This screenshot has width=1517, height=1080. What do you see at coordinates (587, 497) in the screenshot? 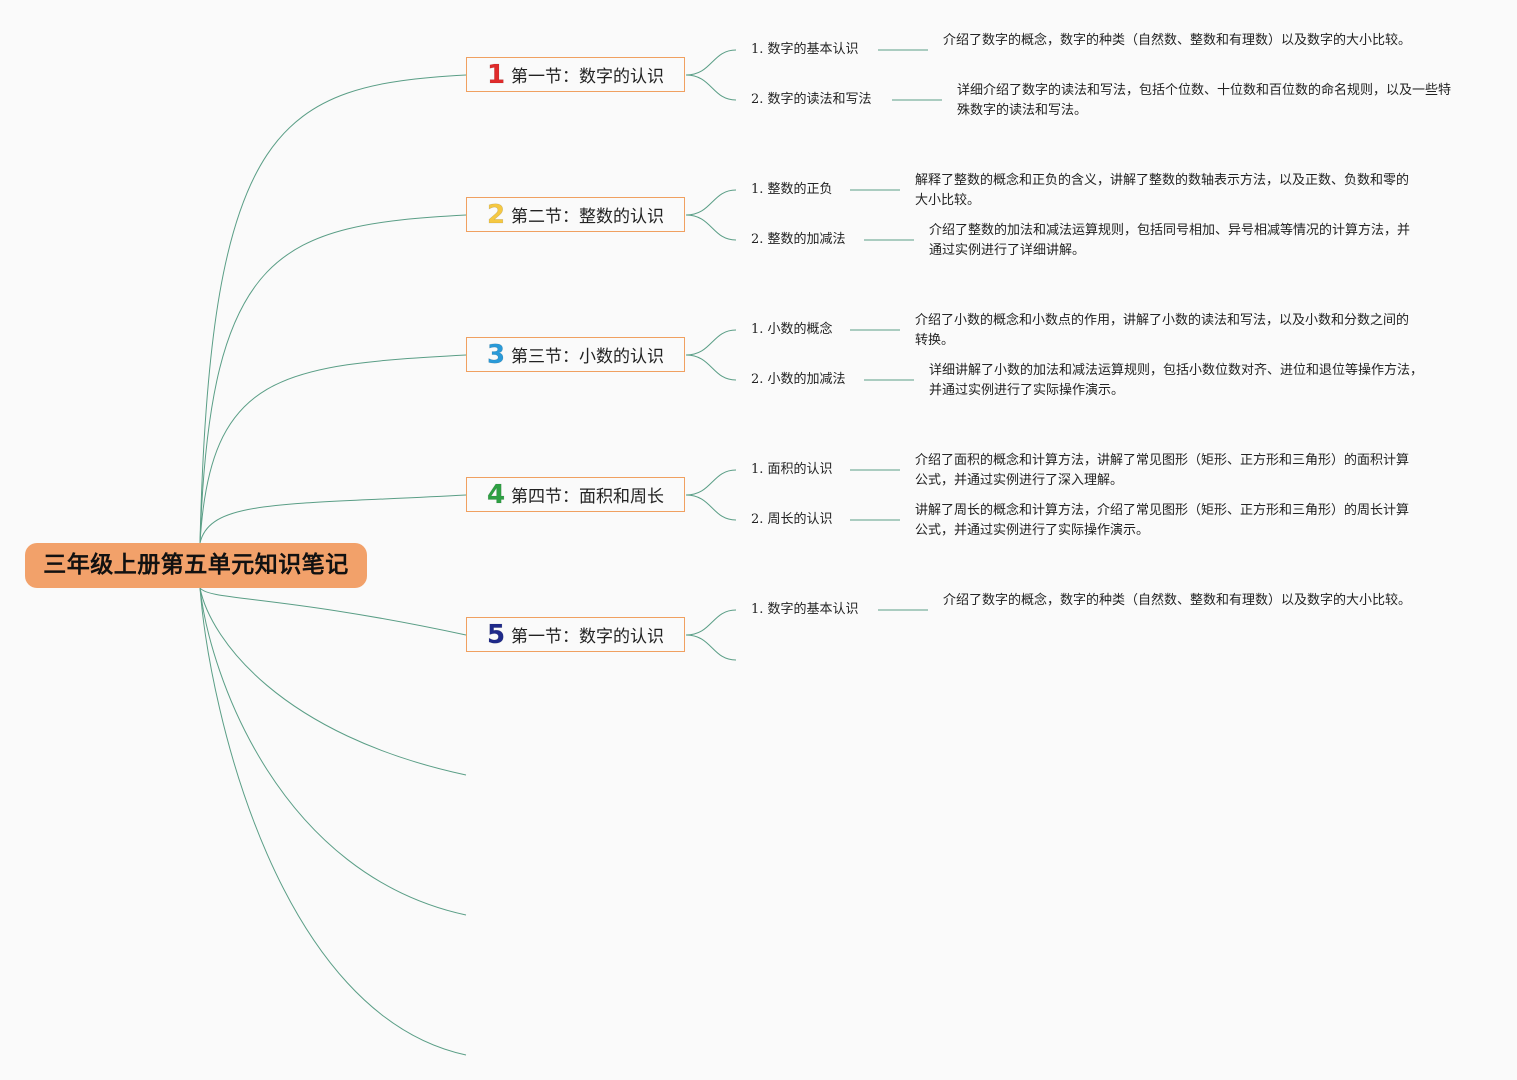
I see `section-4-title: 第四节：面积和周长` at bounding box center [587, 497].